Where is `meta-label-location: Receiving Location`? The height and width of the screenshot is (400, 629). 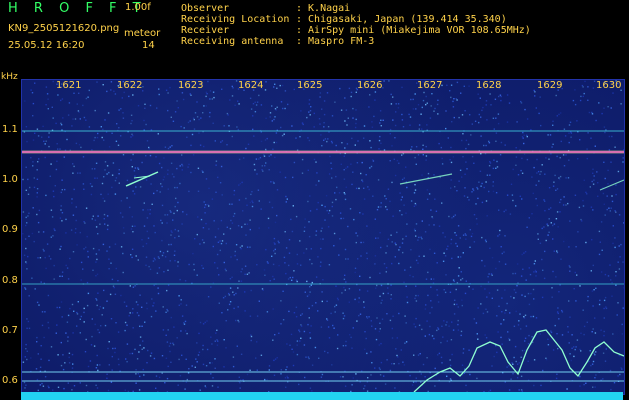
meta-label-location: Receiving Location is located at coordinates (235, 19).